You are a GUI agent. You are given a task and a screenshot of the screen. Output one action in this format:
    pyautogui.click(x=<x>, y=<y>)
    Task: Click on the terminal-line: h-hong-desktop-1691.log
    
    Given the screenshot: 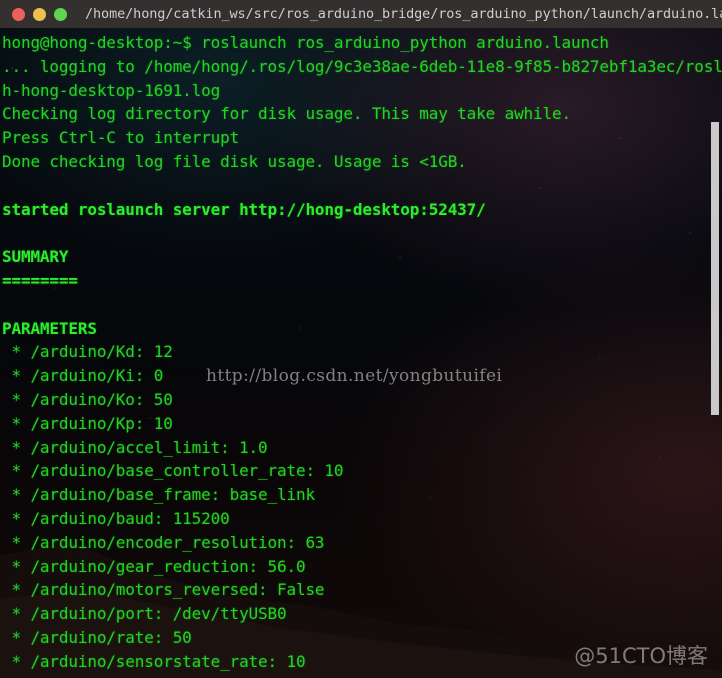 What is the action you would take?
    pyautogui.click(x=111, y=90)
    